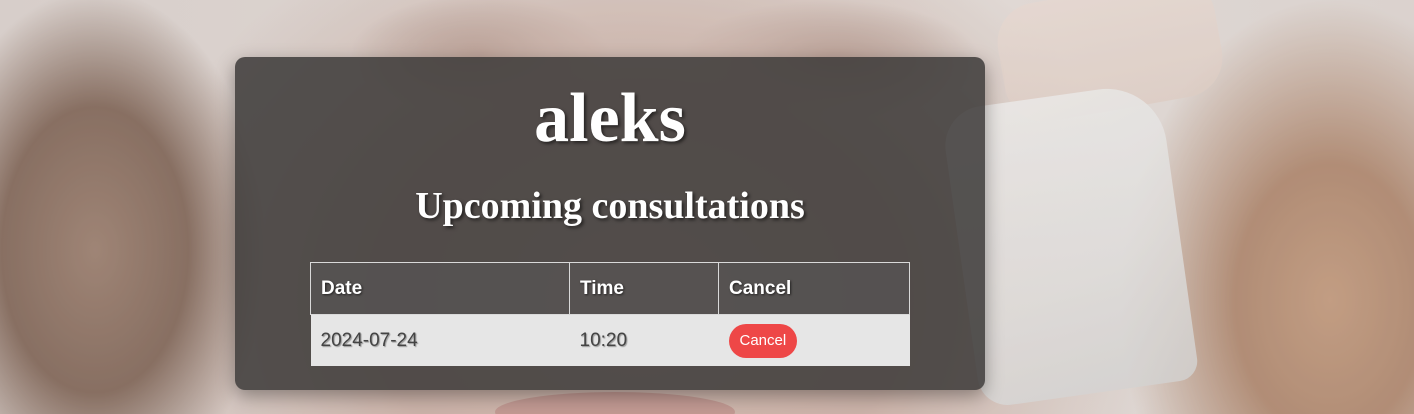 Image resolution: width=1414 pixels, height=414 pixels. Describe the element at coordinates (814, 340) in the screenshot. I see `cell-cancel: Cancel` at that location.